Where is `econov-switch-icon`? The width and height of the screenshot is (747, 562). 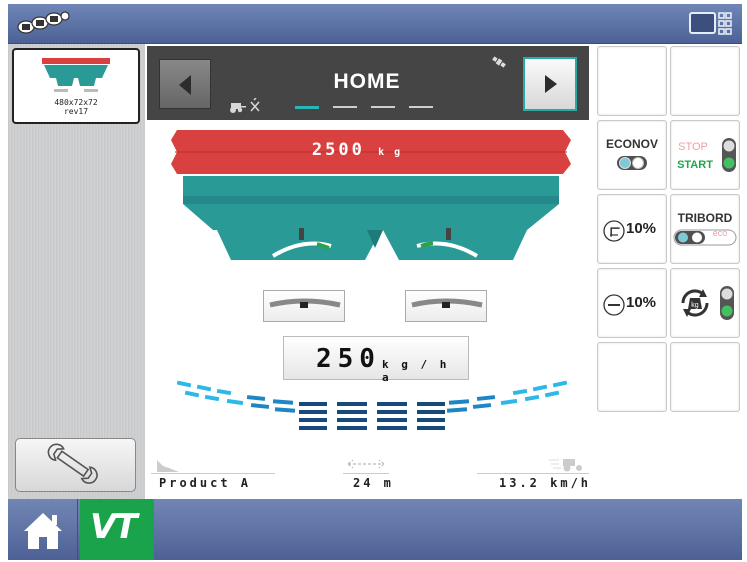 econov-switch-icon is located at coordinates (632, 163).